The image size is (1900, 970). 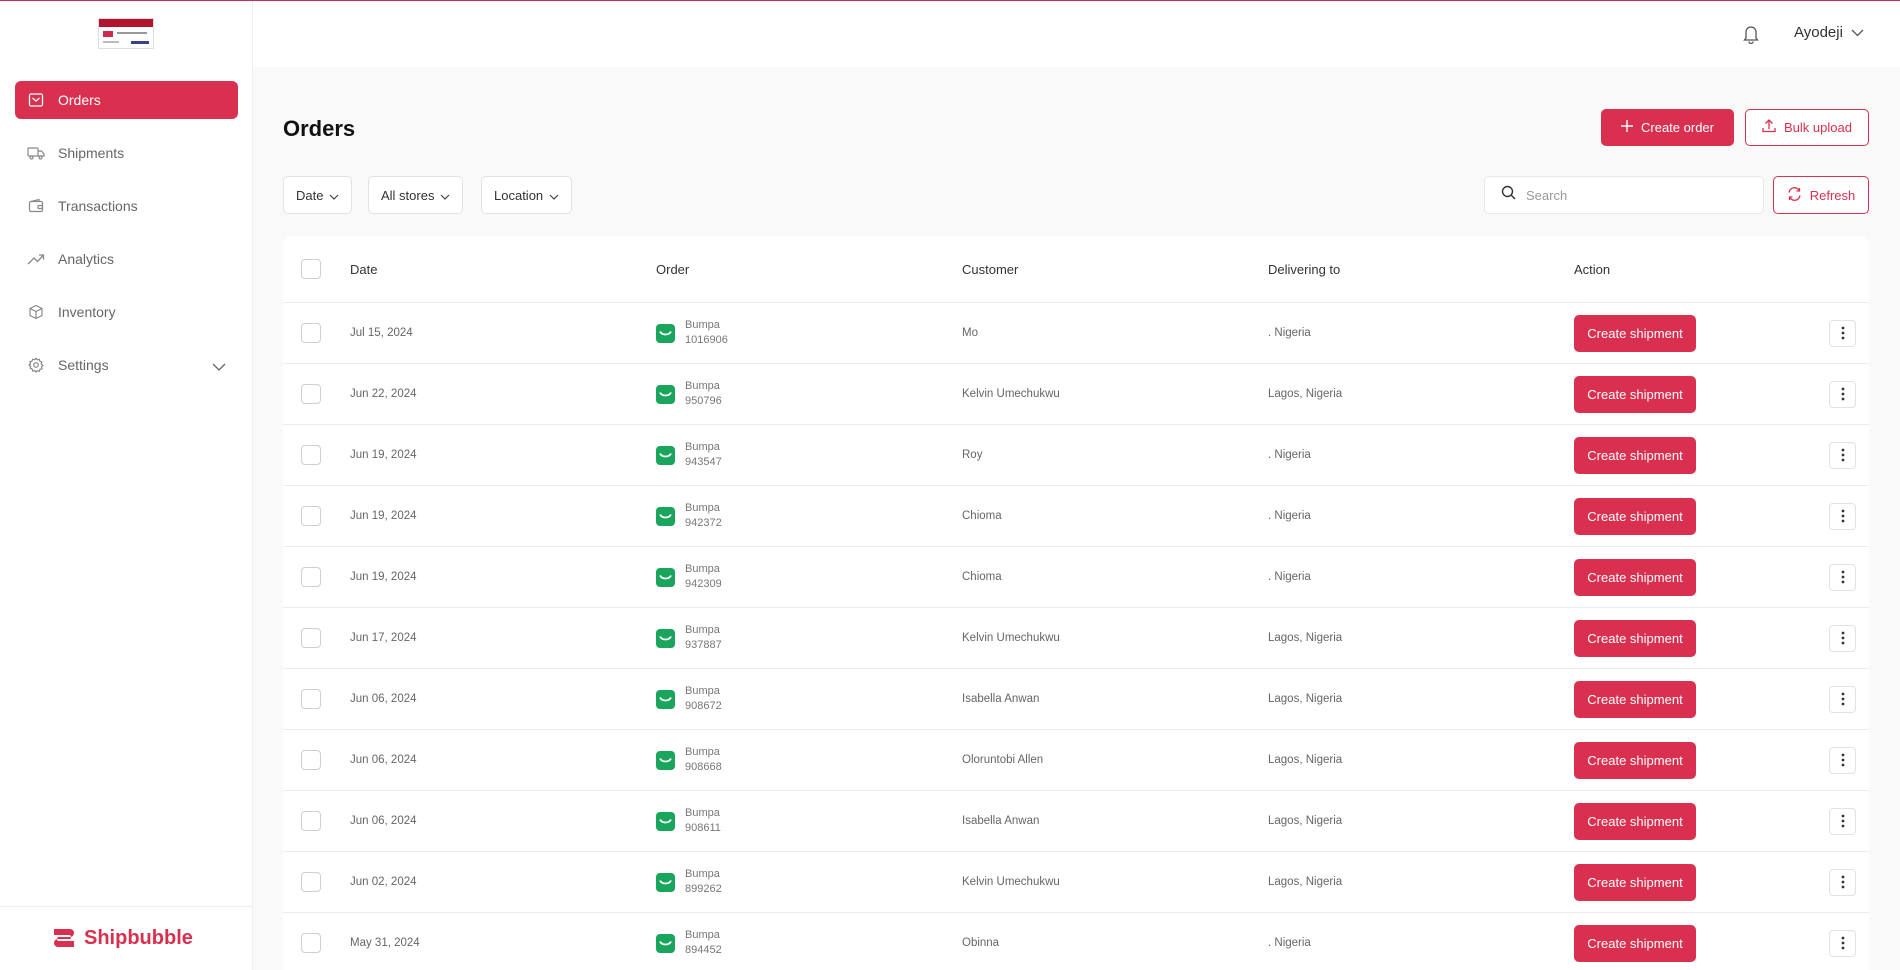 I want to click on row-destination: Nigeria, so click(x=1291, y=943).